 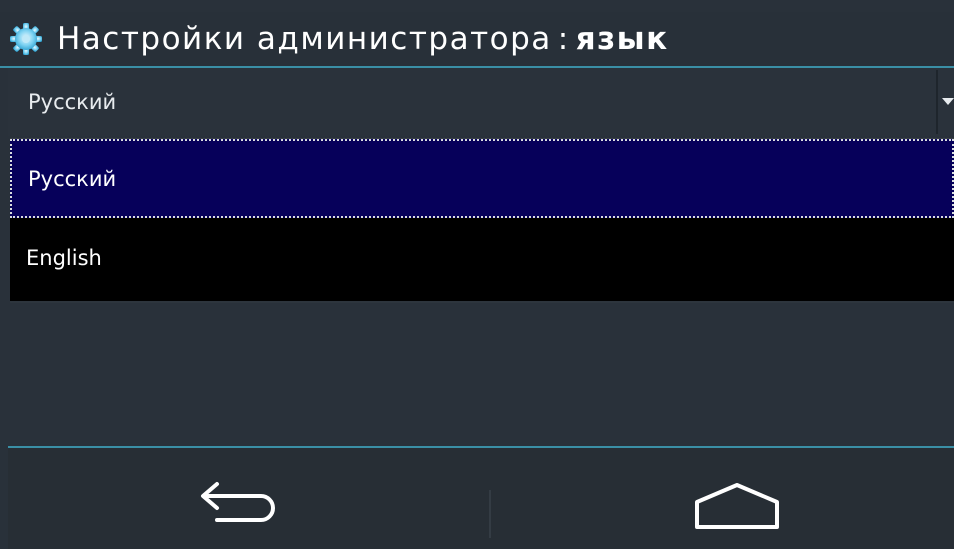 I want to click on back-arrow-icon, so click(x=237, y=502).